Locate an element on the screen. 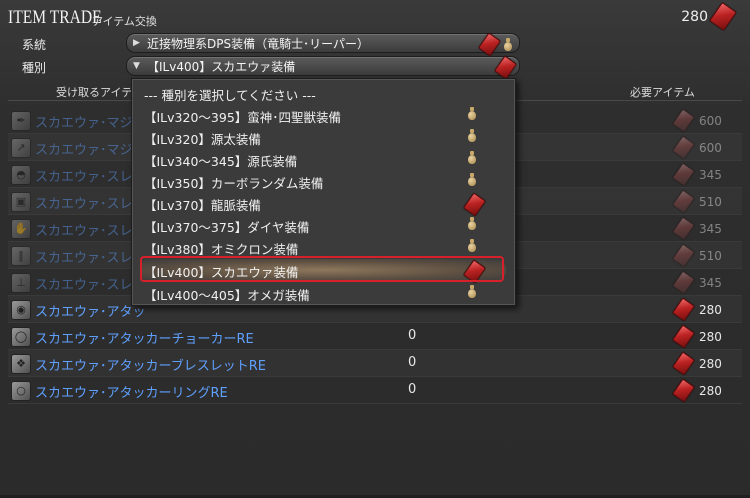 This screenshot has height=498, width=750. dropdown-item-carborundum: 【ILv350】カーボランダム装備 is located at coordinates (323, 181).